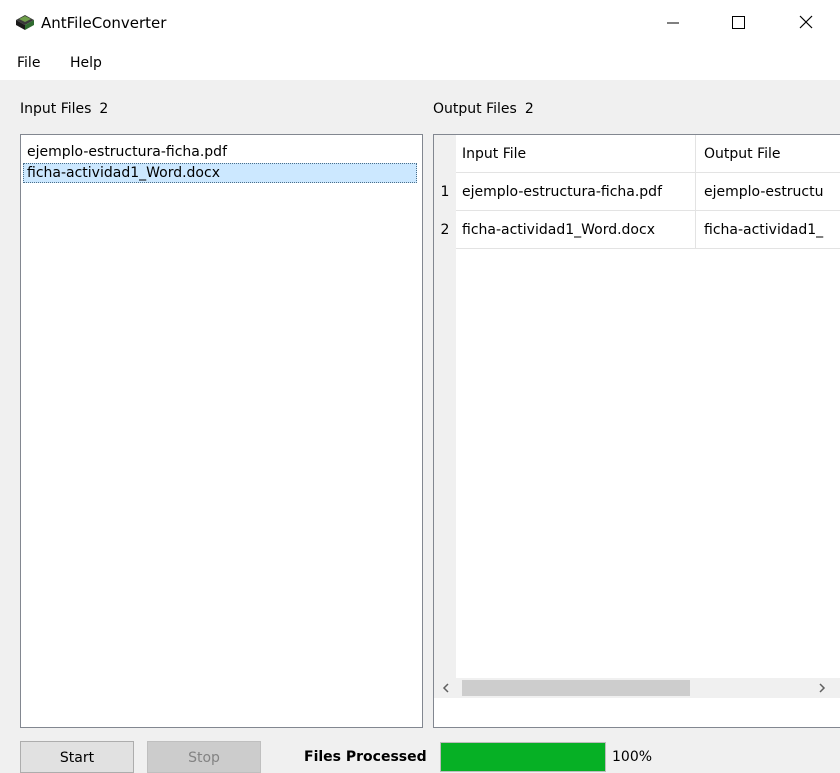 The width and height of the screenshot is (840, 773). What do you see at coordinates (445, 154) in the screenshot?
I see `grid-corner` at bounding box center [445, 154].